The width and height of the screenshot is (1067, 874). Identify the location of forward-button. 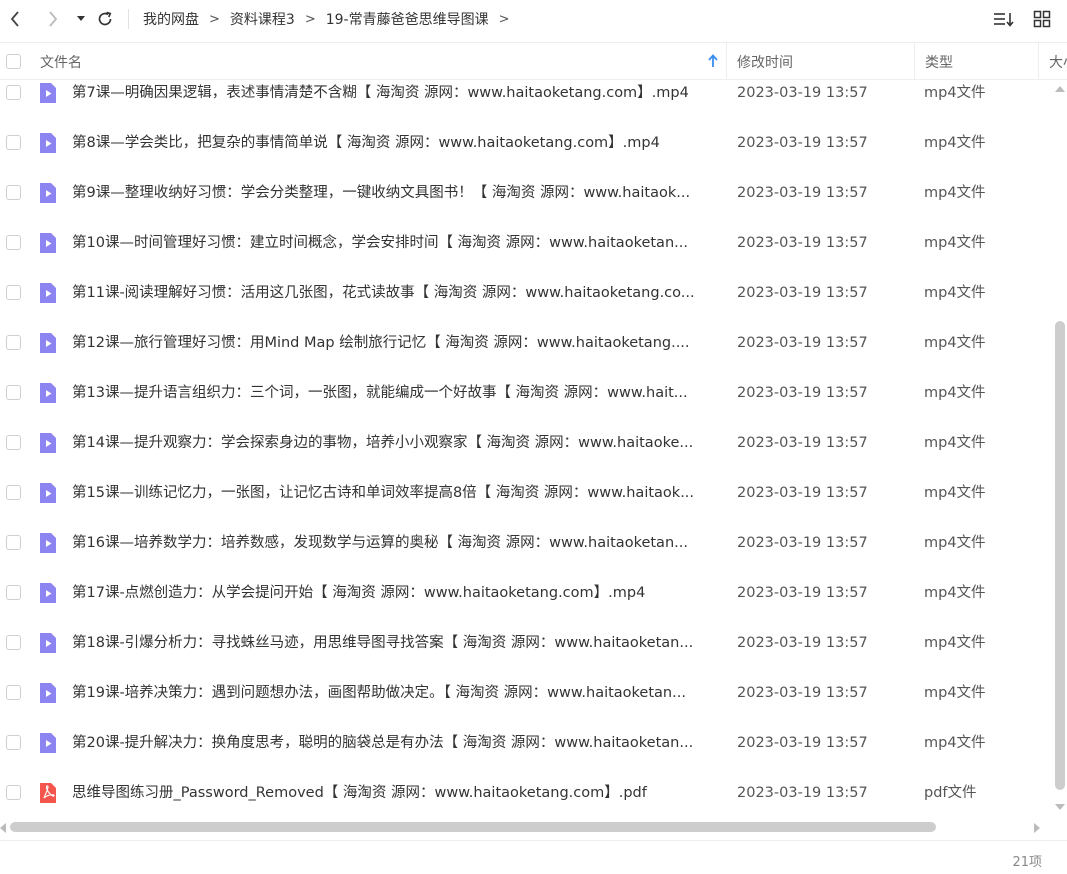
(53, 19).